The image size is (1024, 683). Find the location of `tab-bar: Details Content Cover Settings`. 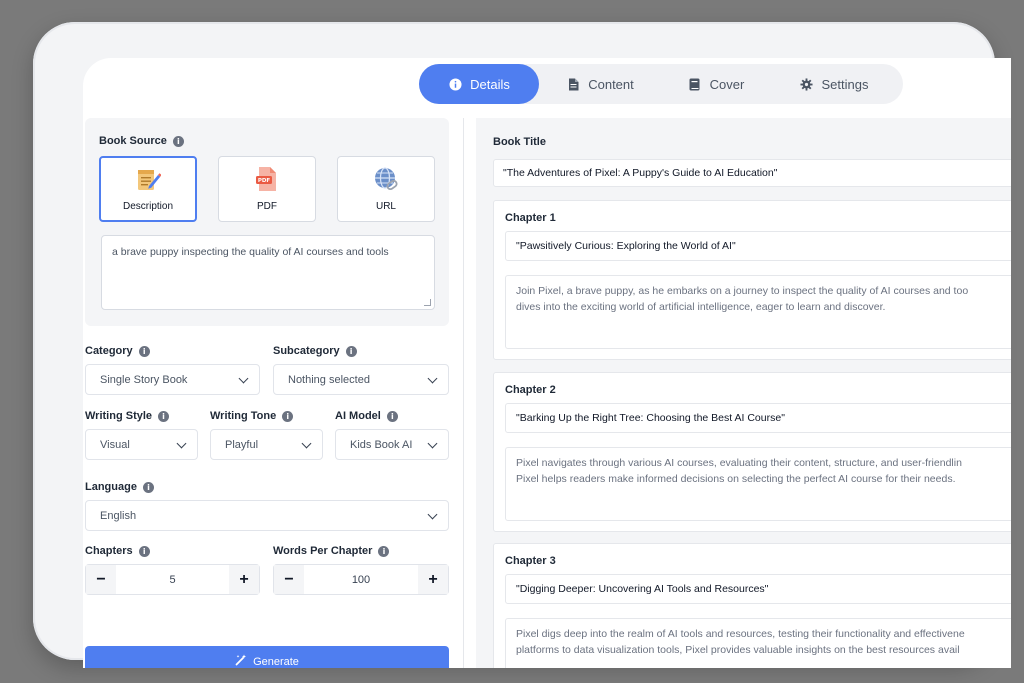

tab-bar: Details Content Cover Settings is located at coordinates (661, 84).